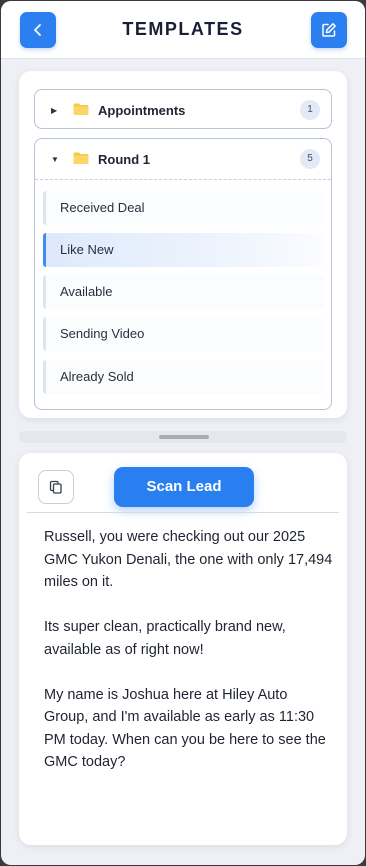 The width and height of the screenshot is (366, 866). Describe the element at coordinates (55, 159) in the screenshot. I see `caret-down-icon: ▼` at that location.